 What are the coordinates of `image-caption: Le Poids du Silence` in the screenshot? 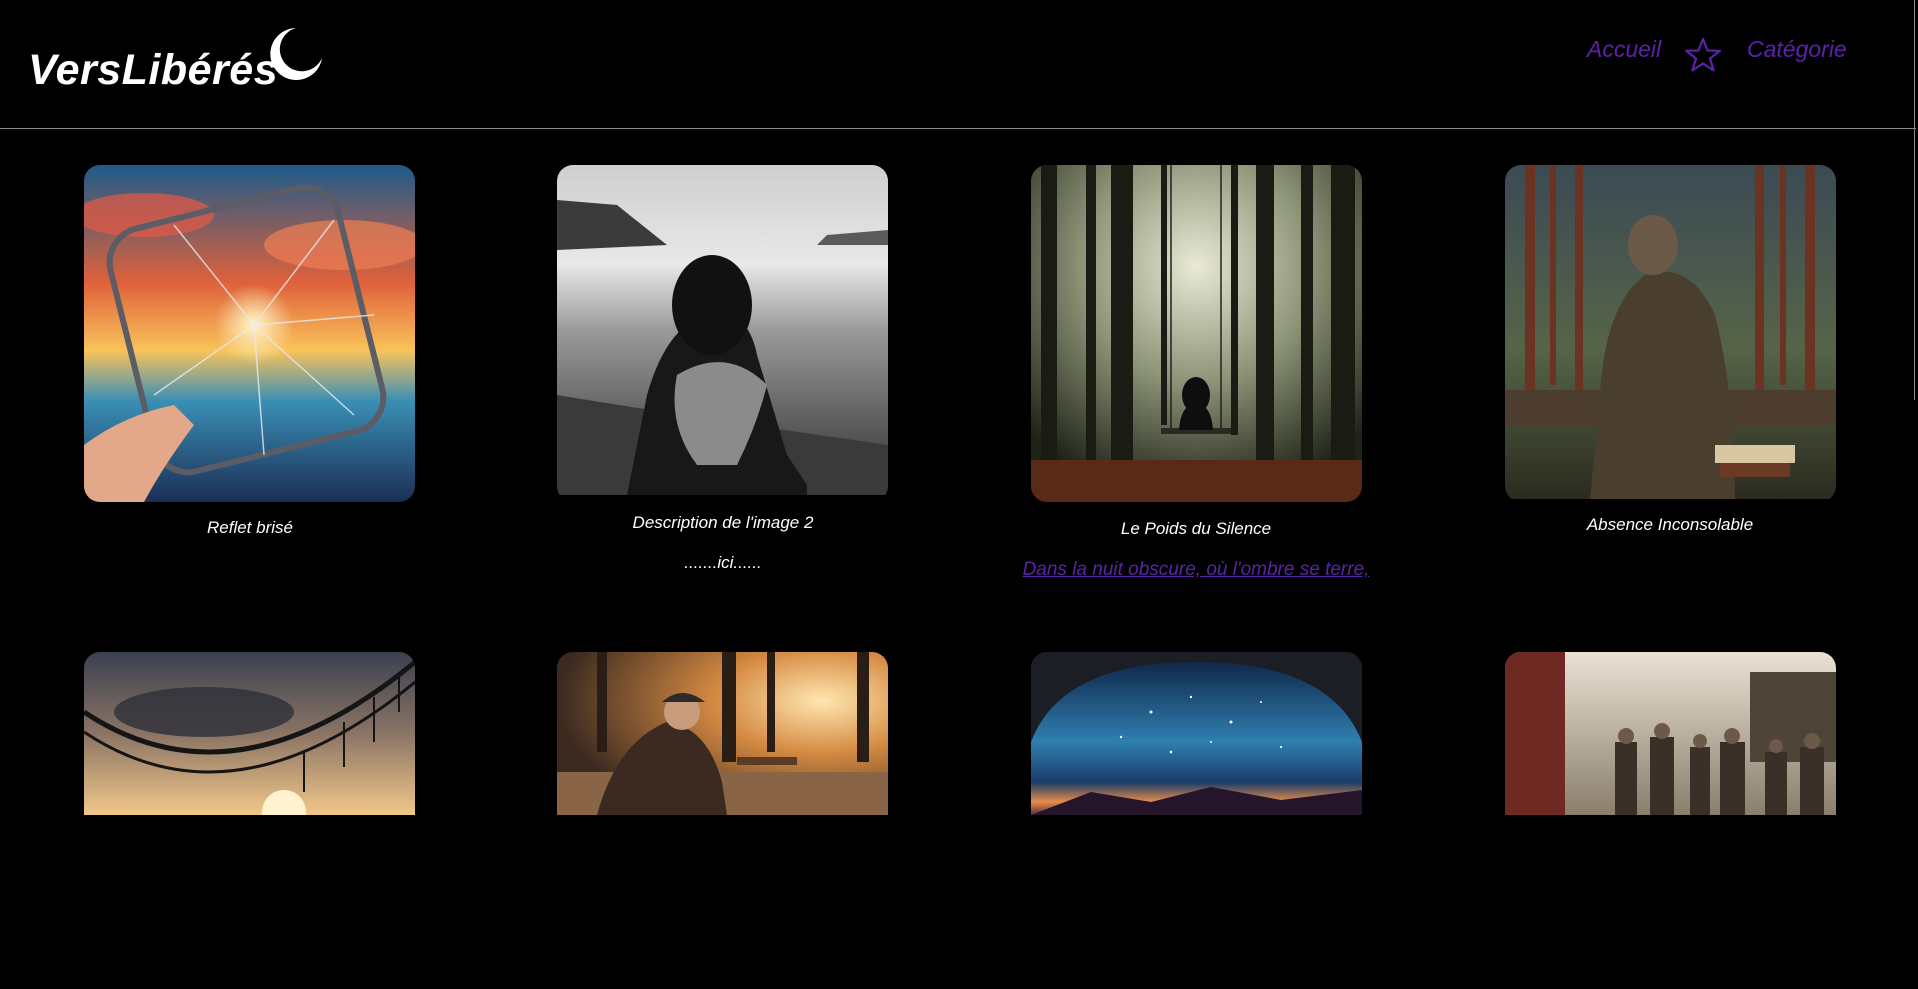 It's located at (1196, 528).